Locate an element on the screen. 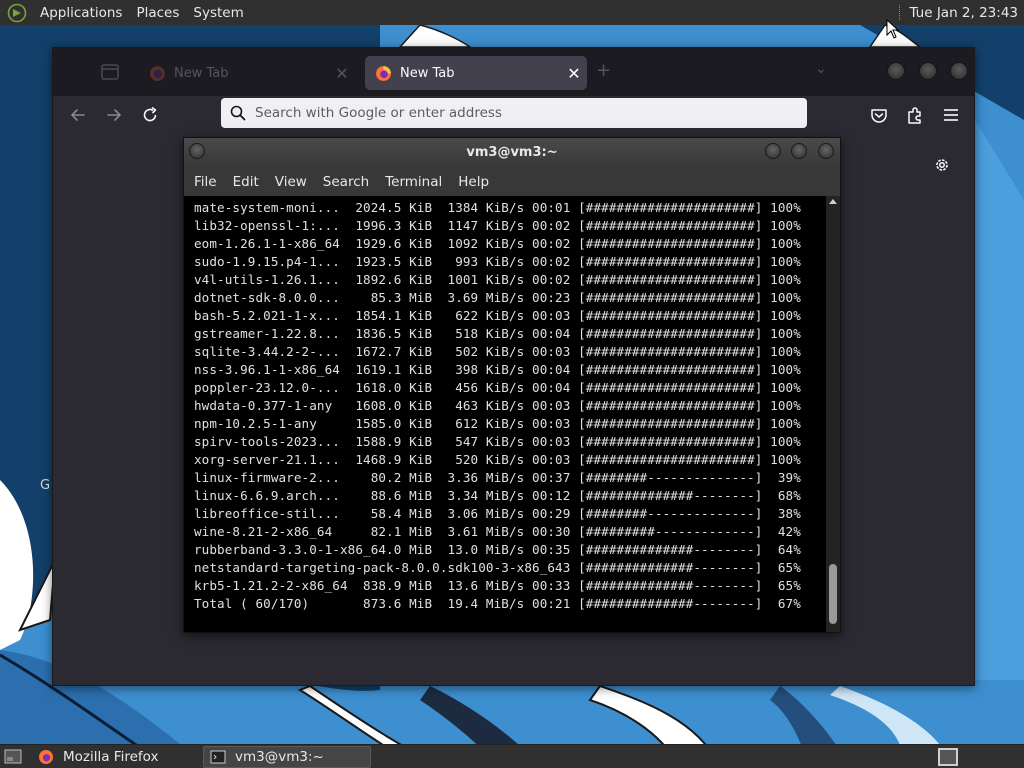  search-input is located at coordinates (531, 113).